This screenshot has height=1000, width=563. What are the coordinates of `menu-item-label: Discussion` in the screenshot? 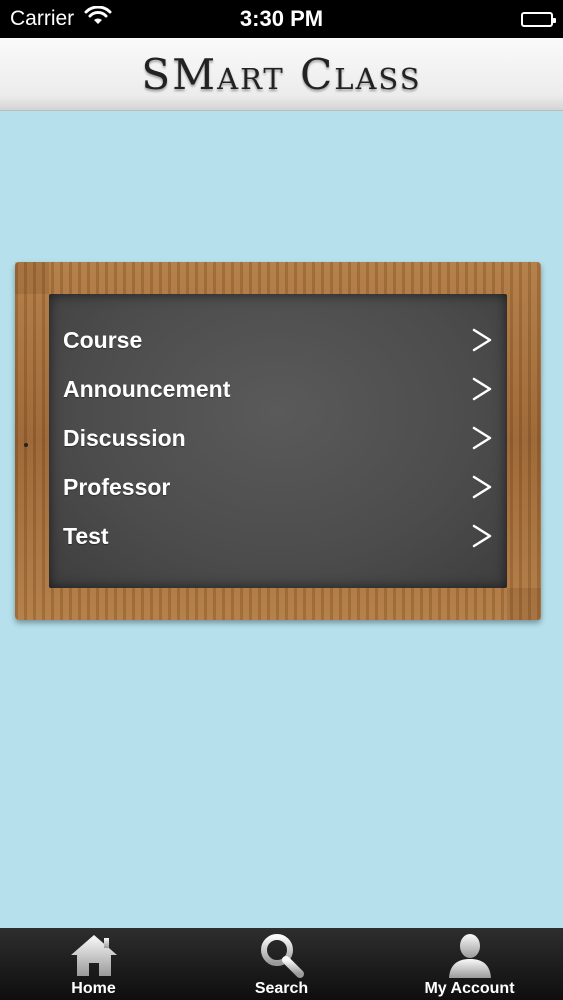 It's located at (124, 437).